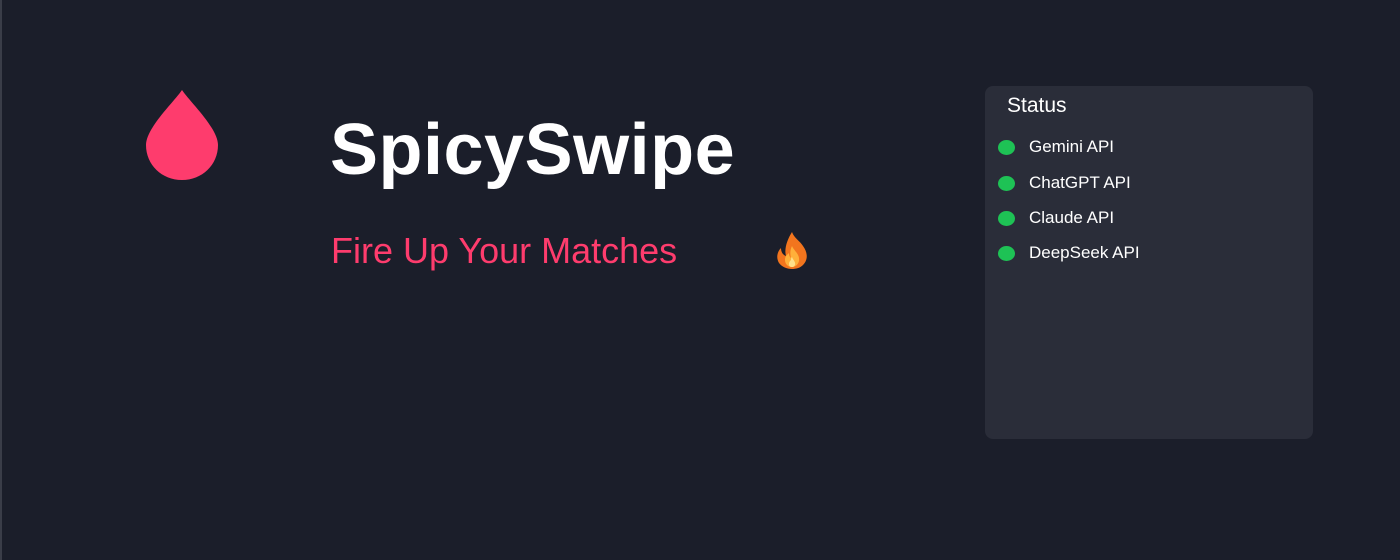 Image resolution: width=1400 pixels, height=560 pixels. I want to click on status-item-label: DeepSeek API, so click(1084, 252).